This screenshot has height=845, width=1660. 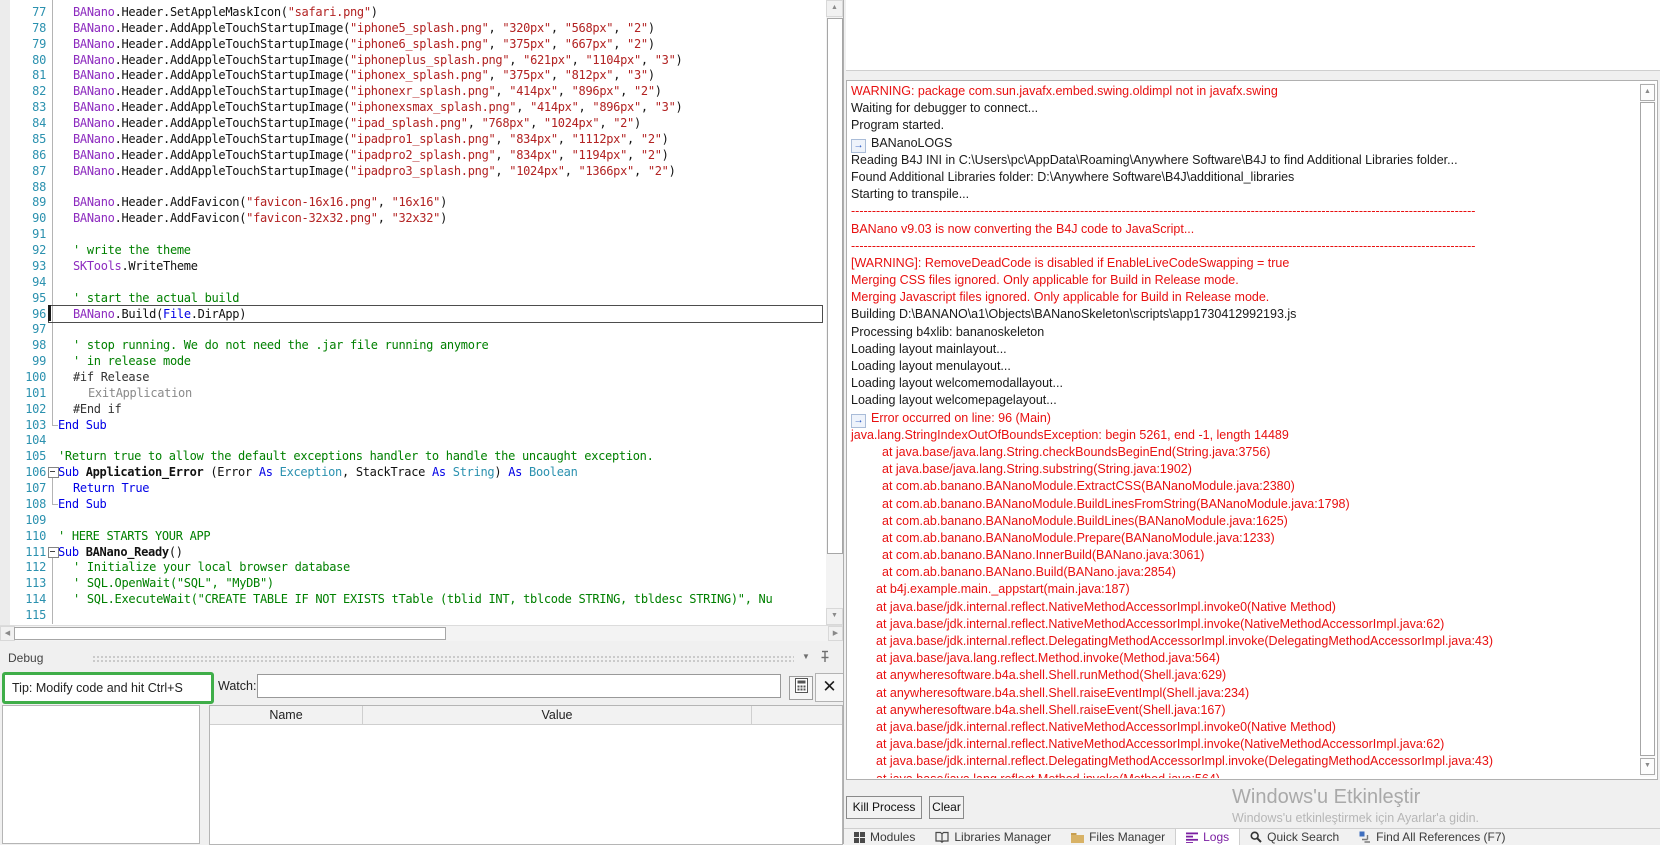 I want to click on scroll-right-icon: ▶, so click(x=835, y=633).